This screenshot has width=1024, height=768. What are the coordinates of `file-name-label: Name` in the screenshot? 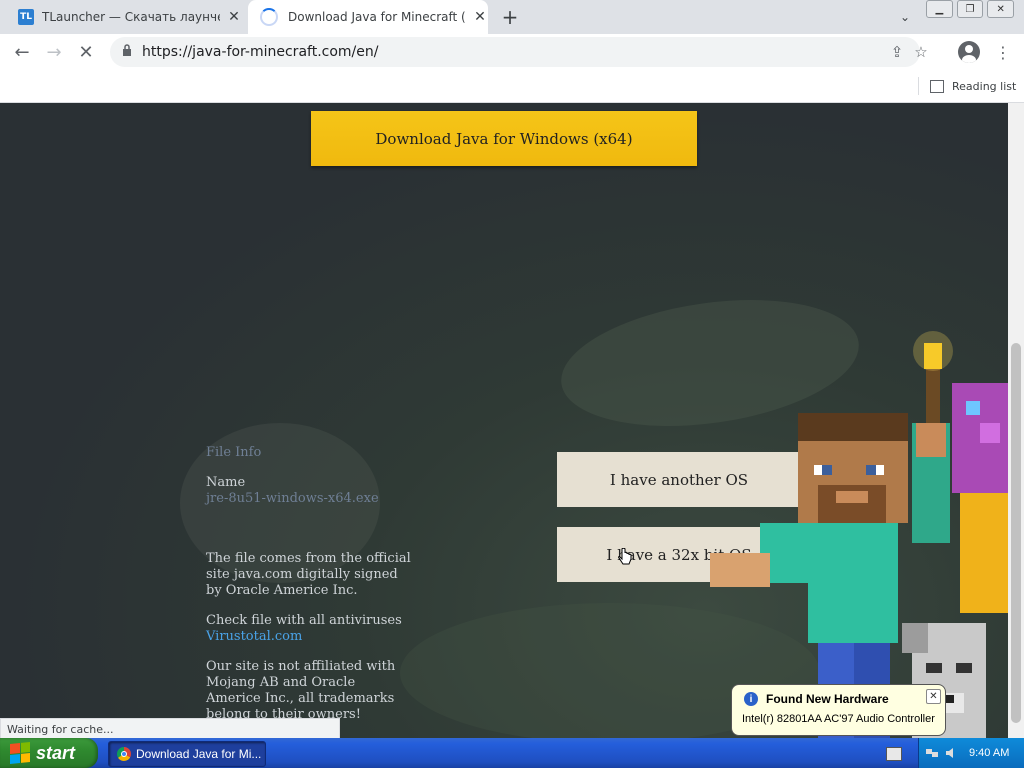 It's located at (226, 482).